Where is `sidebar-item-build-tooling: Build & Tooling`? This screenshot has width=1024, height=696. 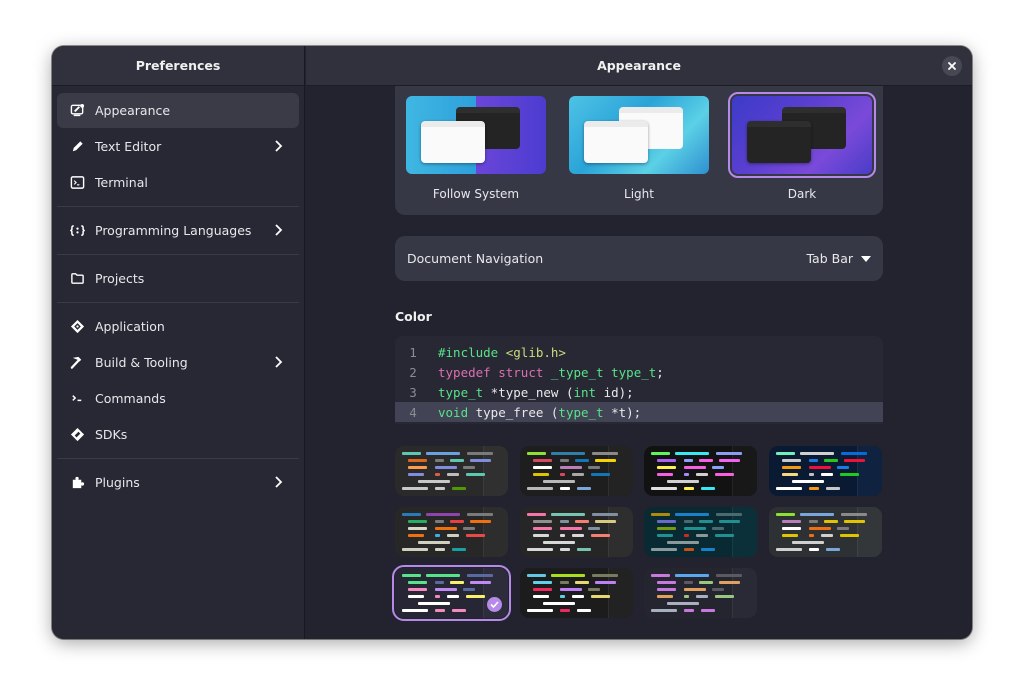
sidebar-item-build-tooling: Build & Tooling is located at coordinates (178, 362).